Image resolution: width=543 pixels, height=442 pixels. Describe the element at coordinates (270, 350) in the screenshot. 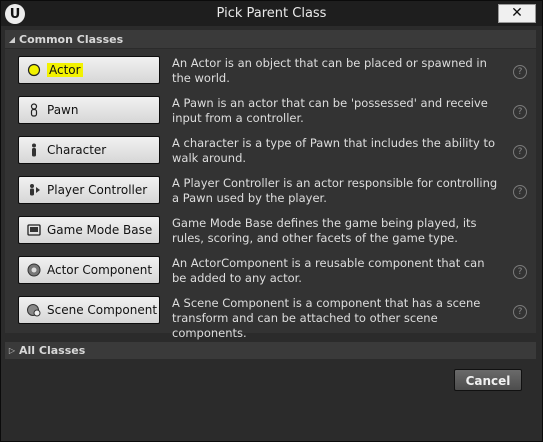

I see `all-classes-header: ▷ All Classes` at that location.